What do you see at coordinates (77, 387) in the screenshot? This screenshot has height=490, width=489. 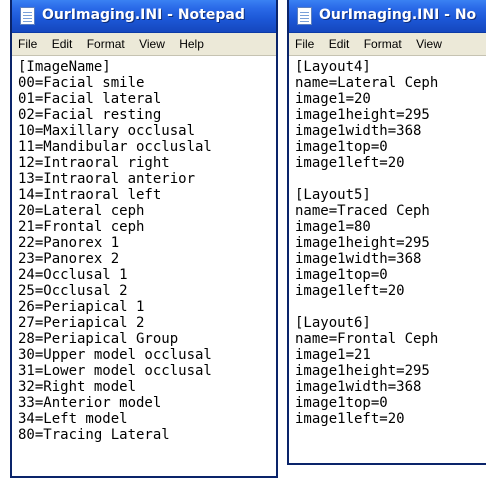 I see `text-line: 32=Right model` at bounding box center [77, 387].